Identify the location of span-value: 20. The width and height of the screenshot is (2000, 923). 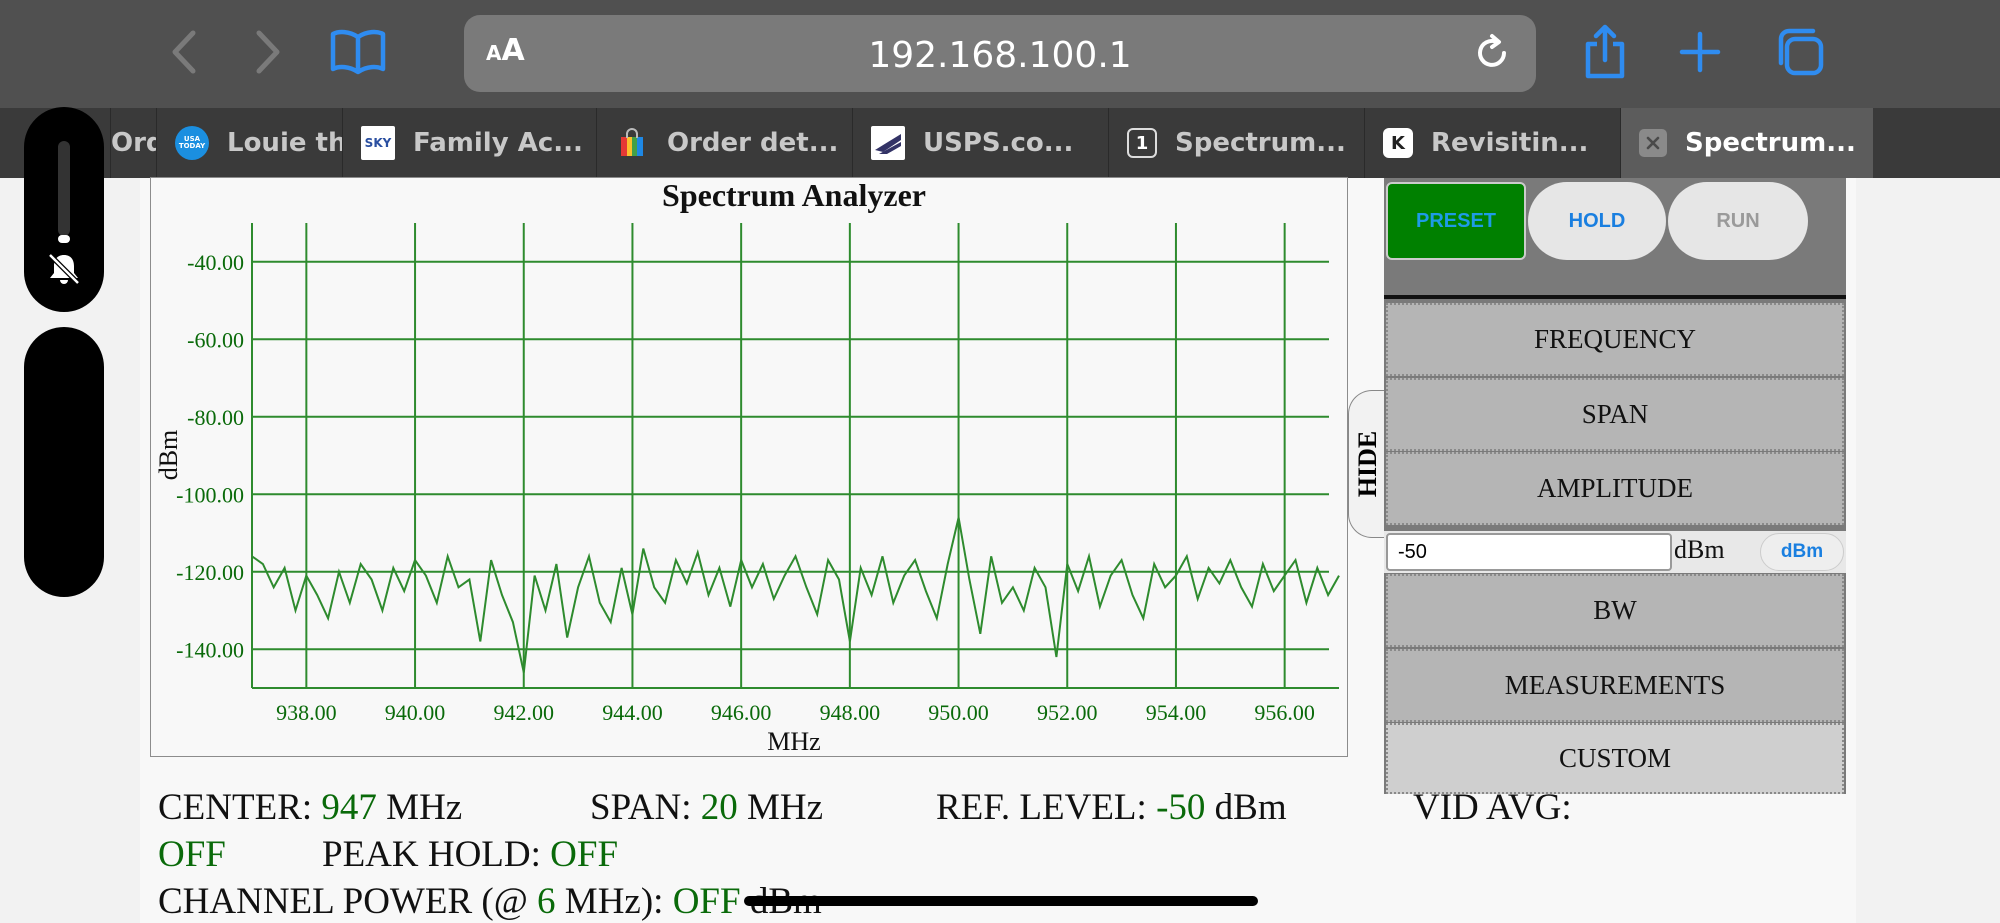
(719, 807).